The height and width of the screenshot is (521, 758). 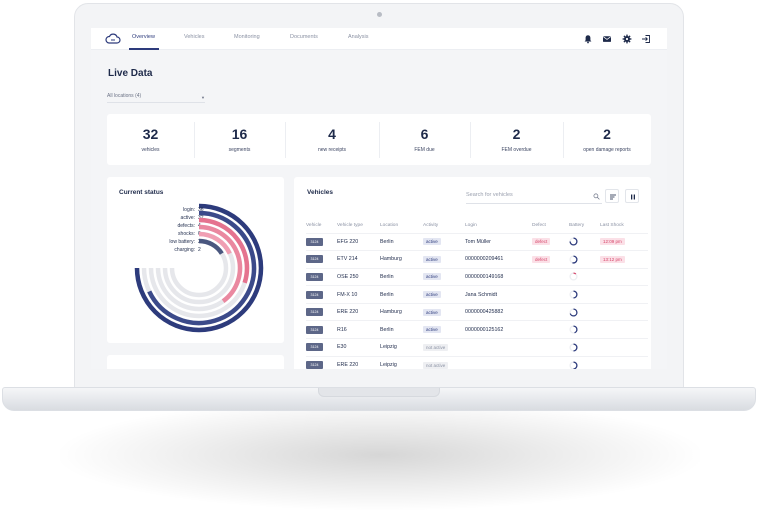 I want to click on column-header: Login, so click(x=498, y=226).